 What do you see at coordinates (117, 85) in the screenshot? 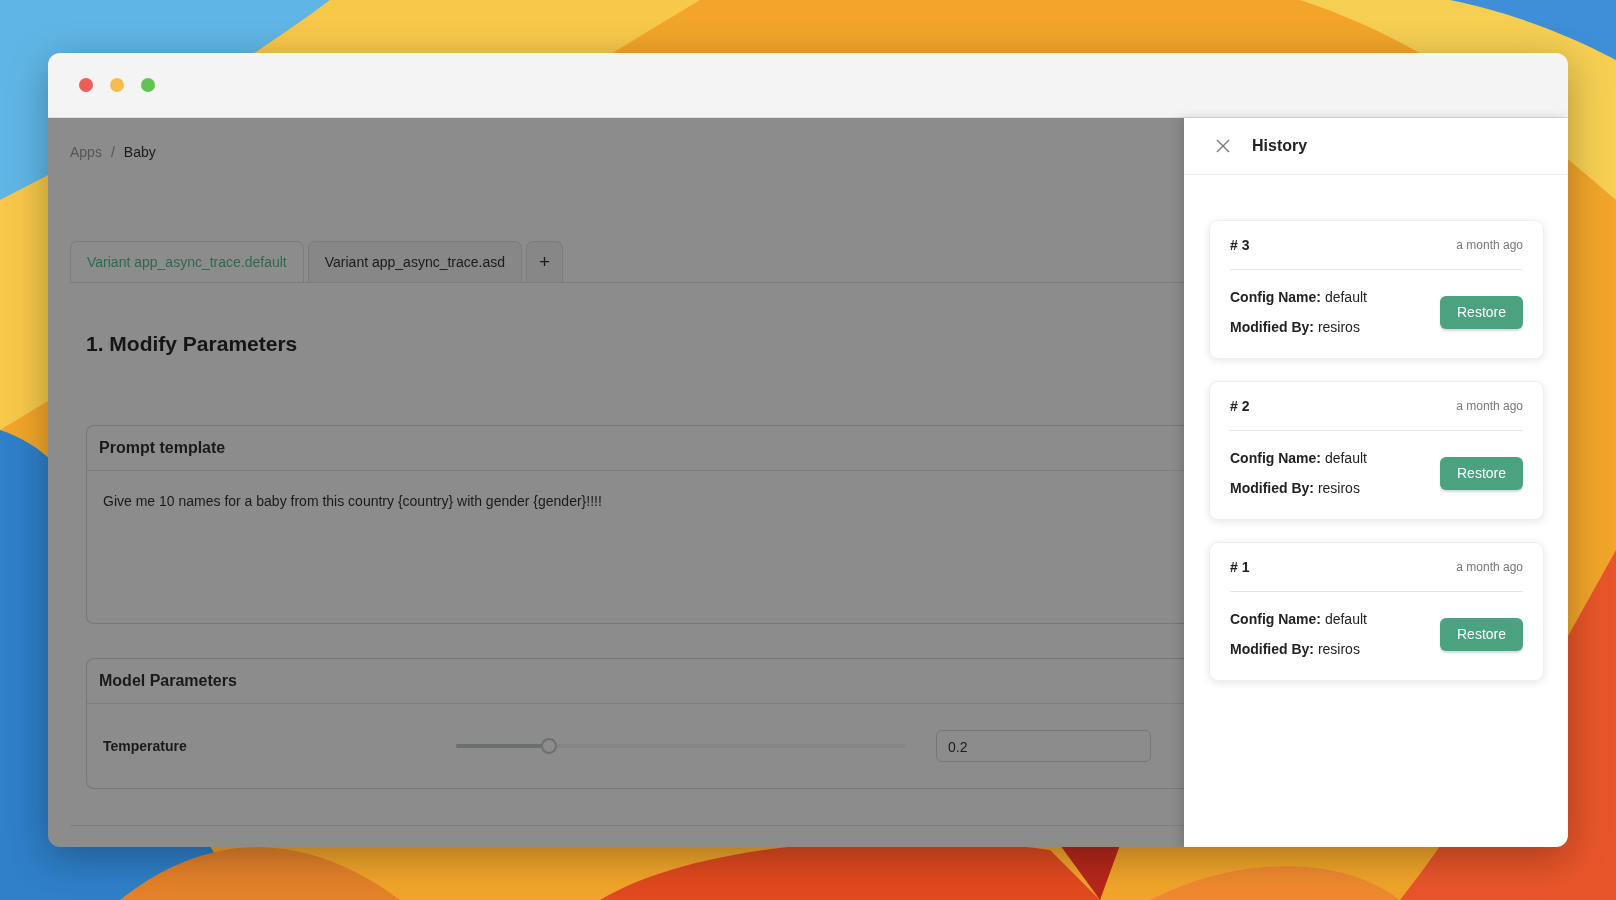
I see `minimize-button` at bounding box center [117, 85].